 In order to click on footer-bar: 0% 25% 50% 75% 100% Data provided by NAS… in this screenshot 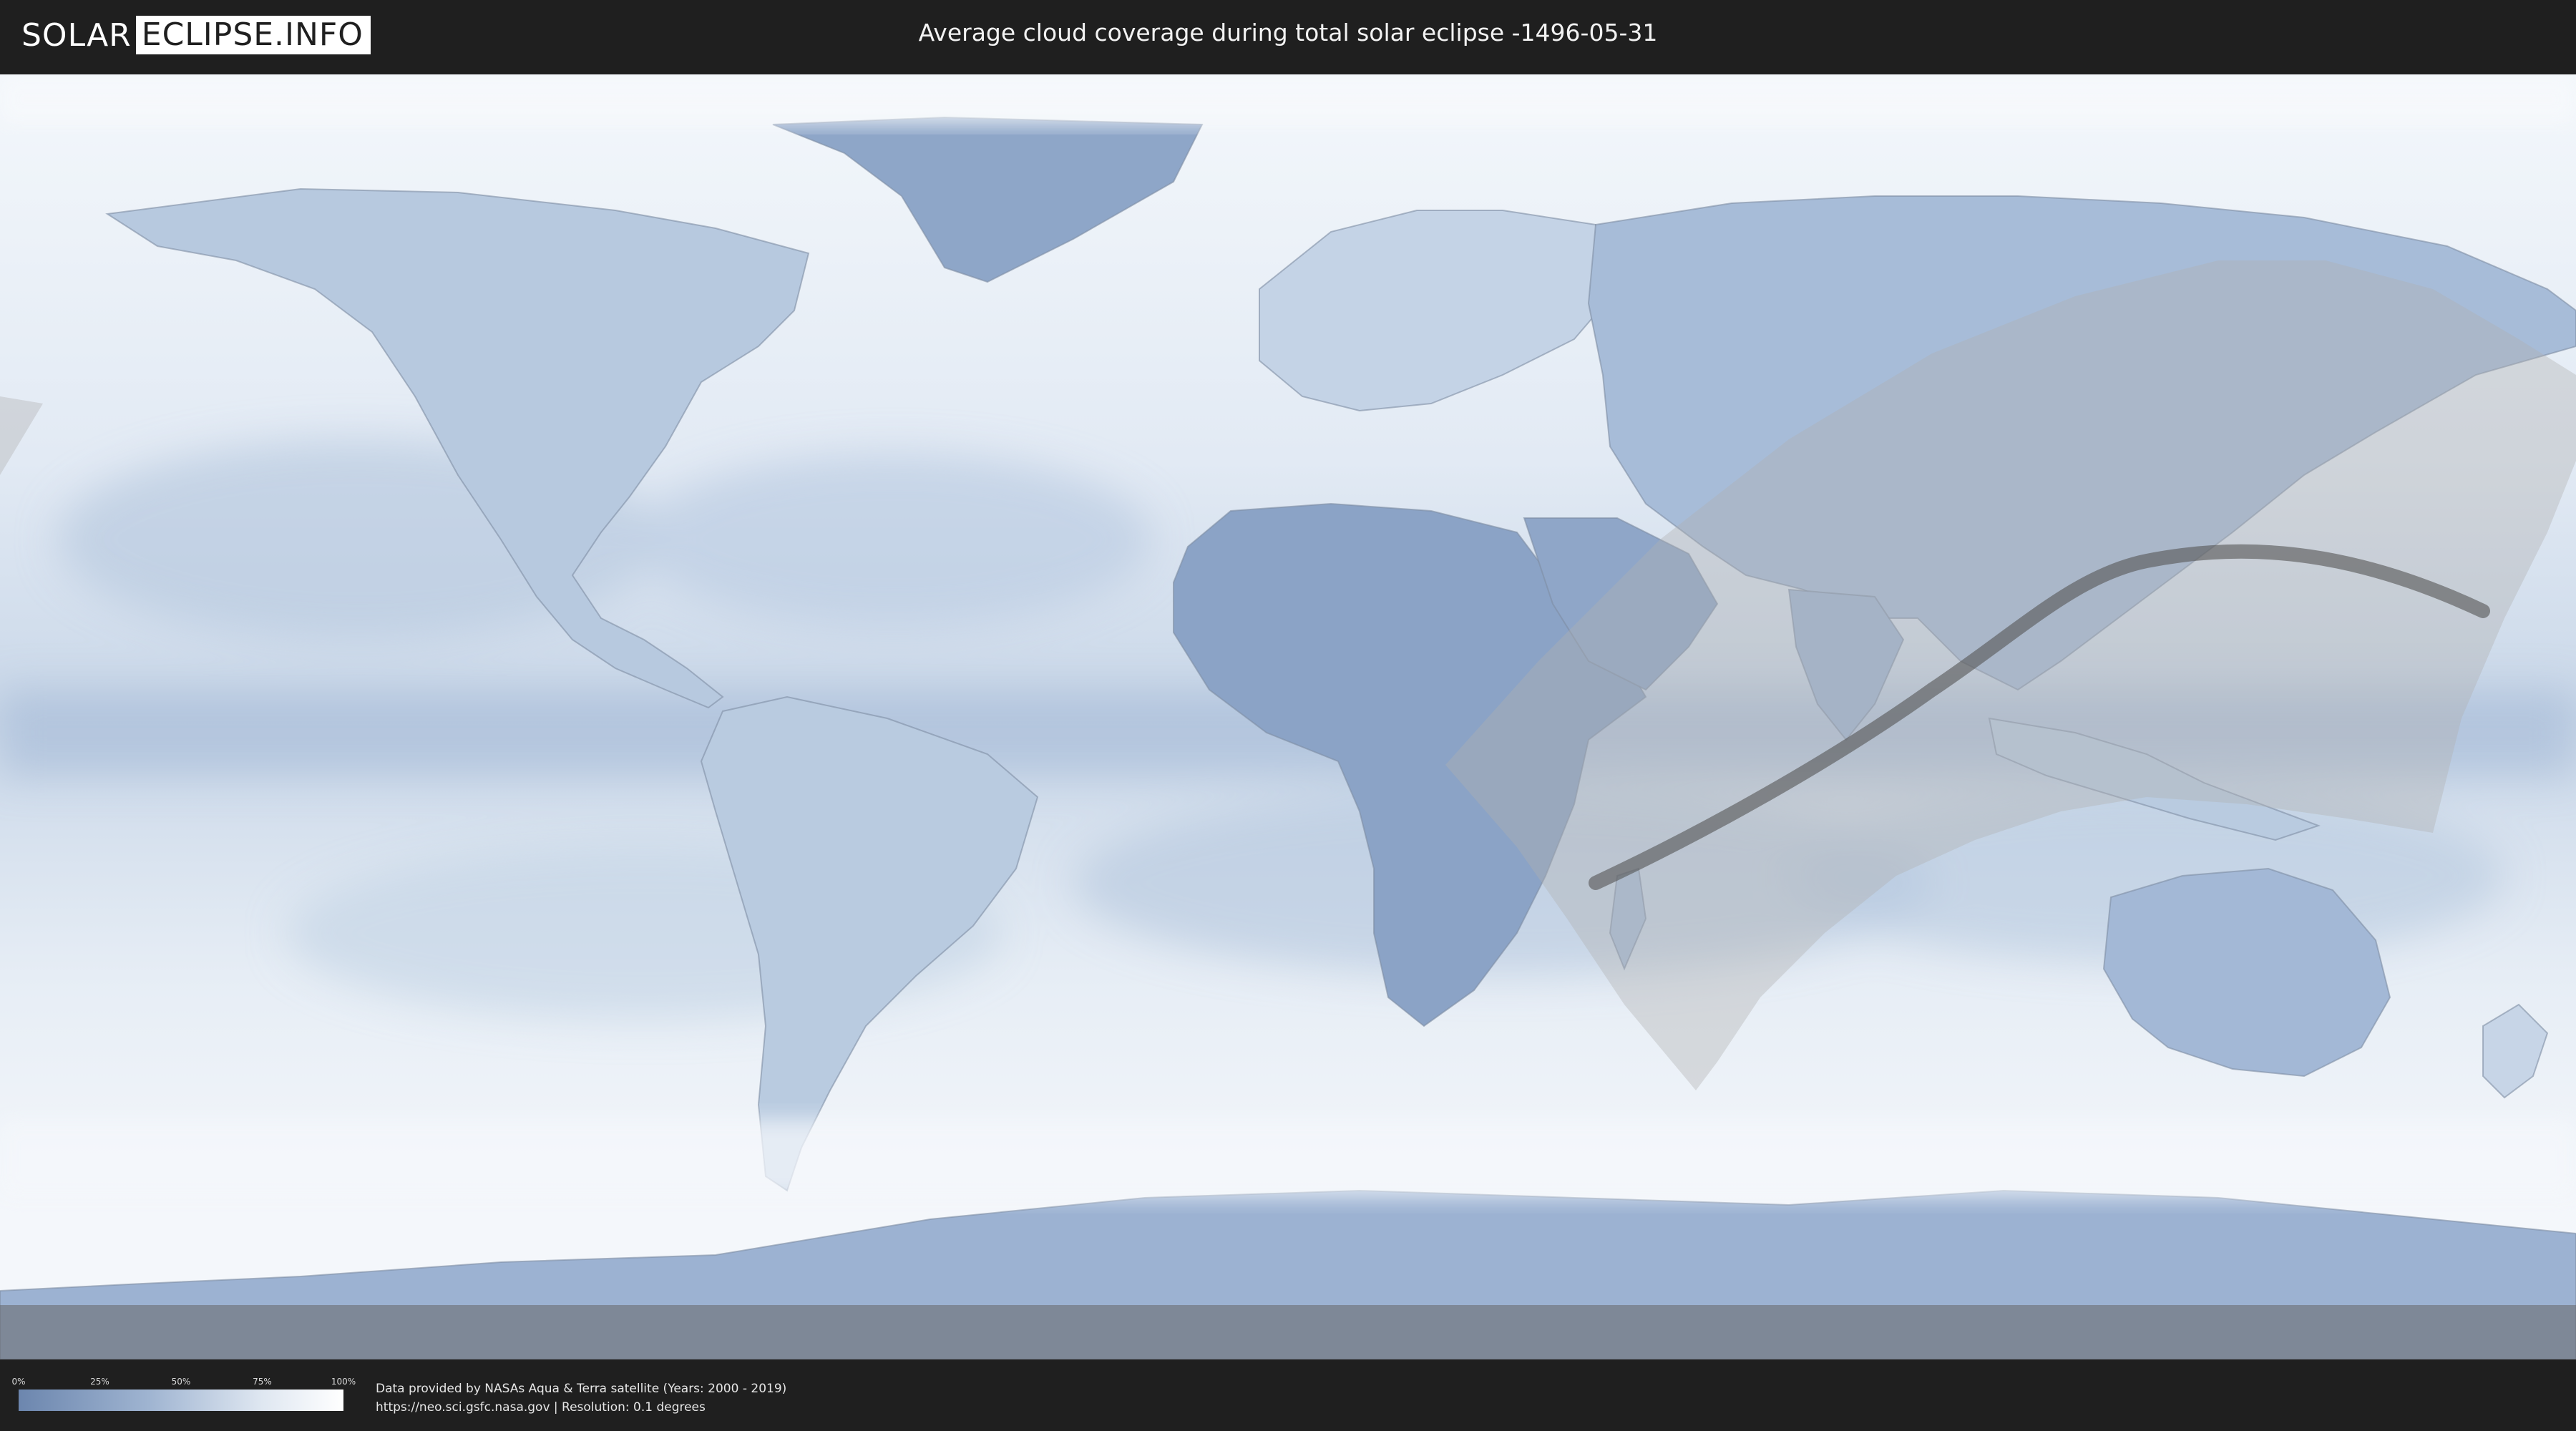, I will do `click(1288, 1395)`.